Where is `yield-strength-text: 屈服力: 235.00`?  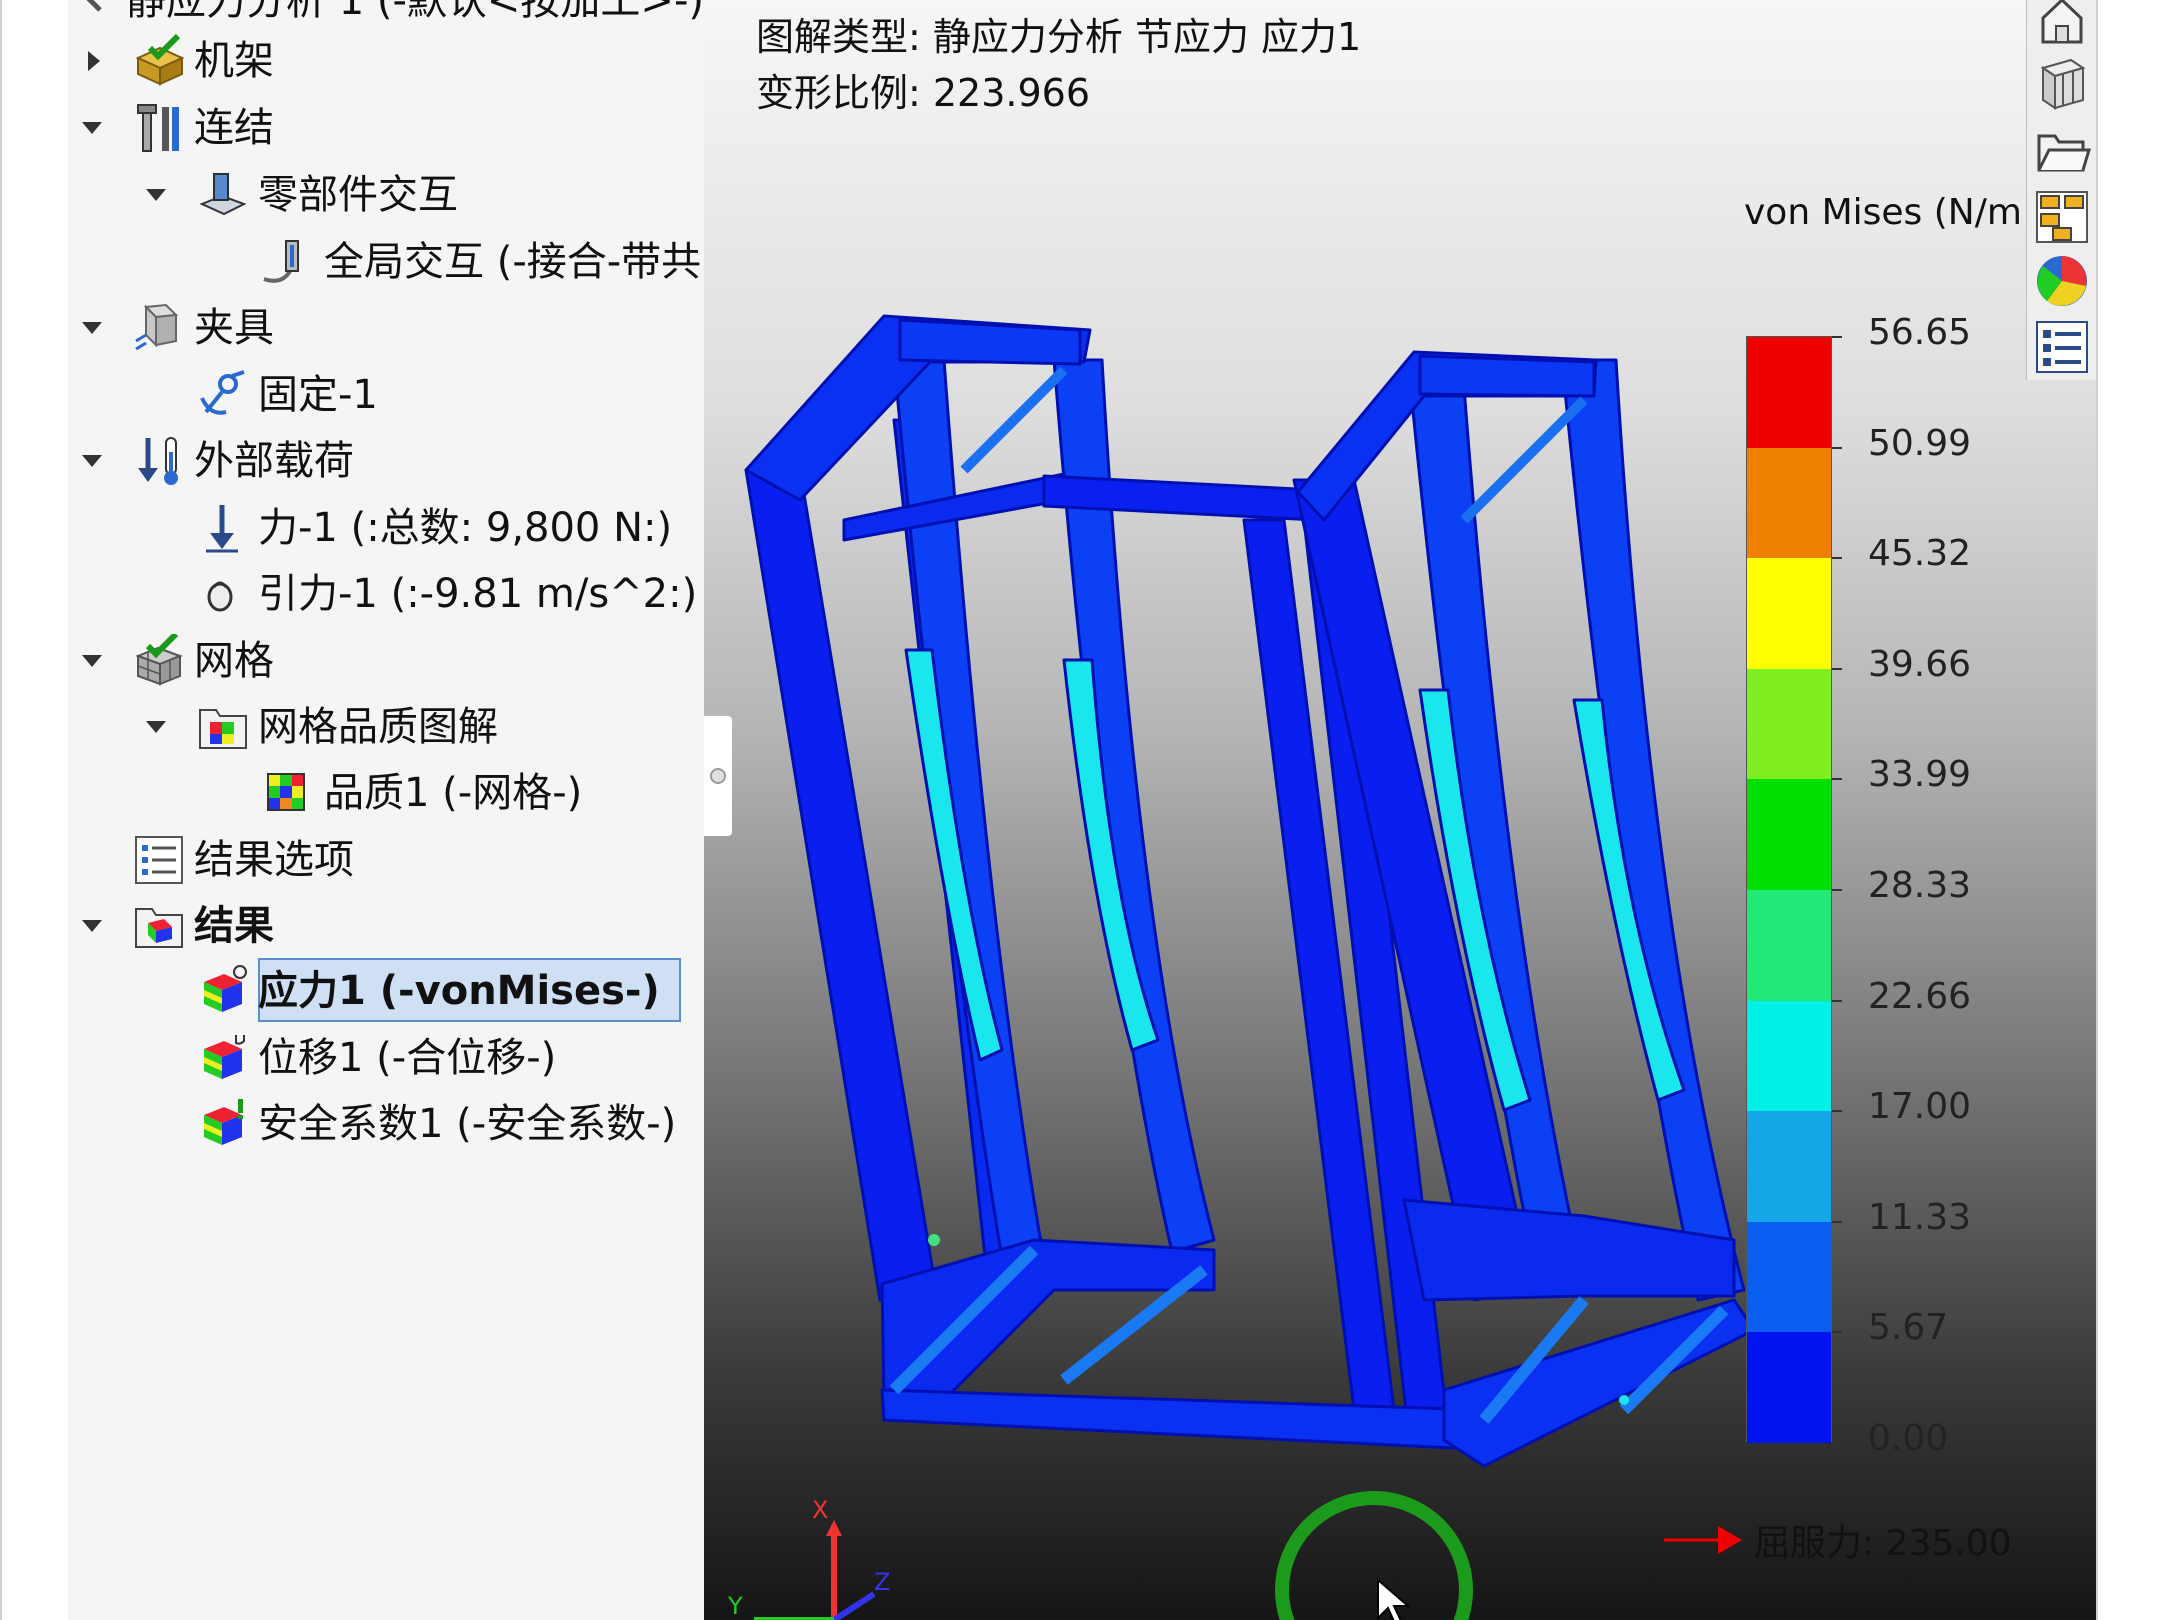
yield-strength-text: 屈服力: 235.00 is located at coordinates (1883, 1543).